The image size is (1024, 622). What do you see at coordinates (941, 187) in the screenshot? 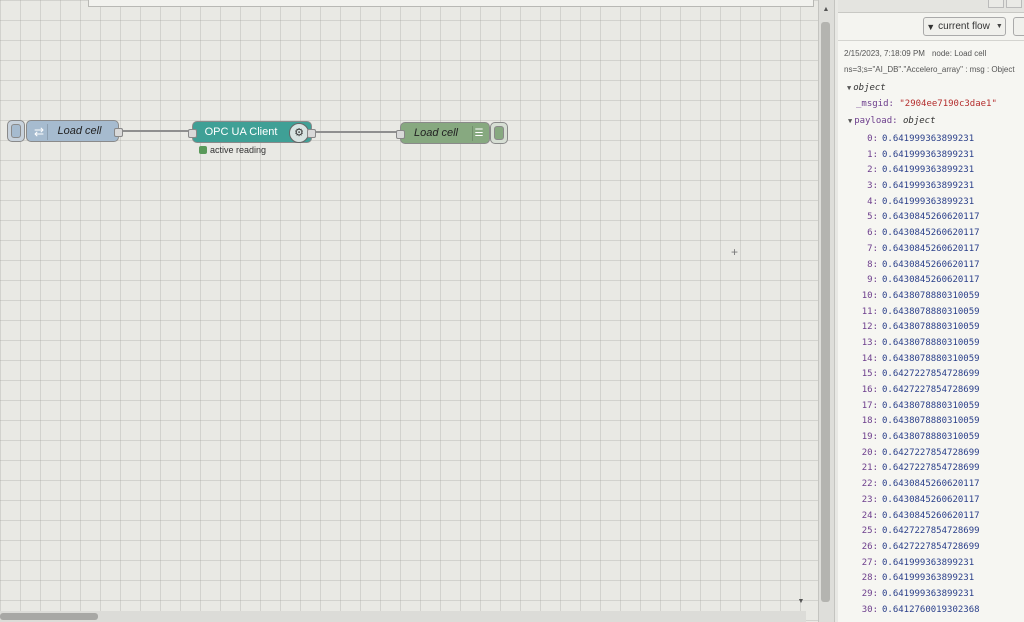
I see `payload-array-item: 3: 0.641999363899231` at bounding box center [941, 187].